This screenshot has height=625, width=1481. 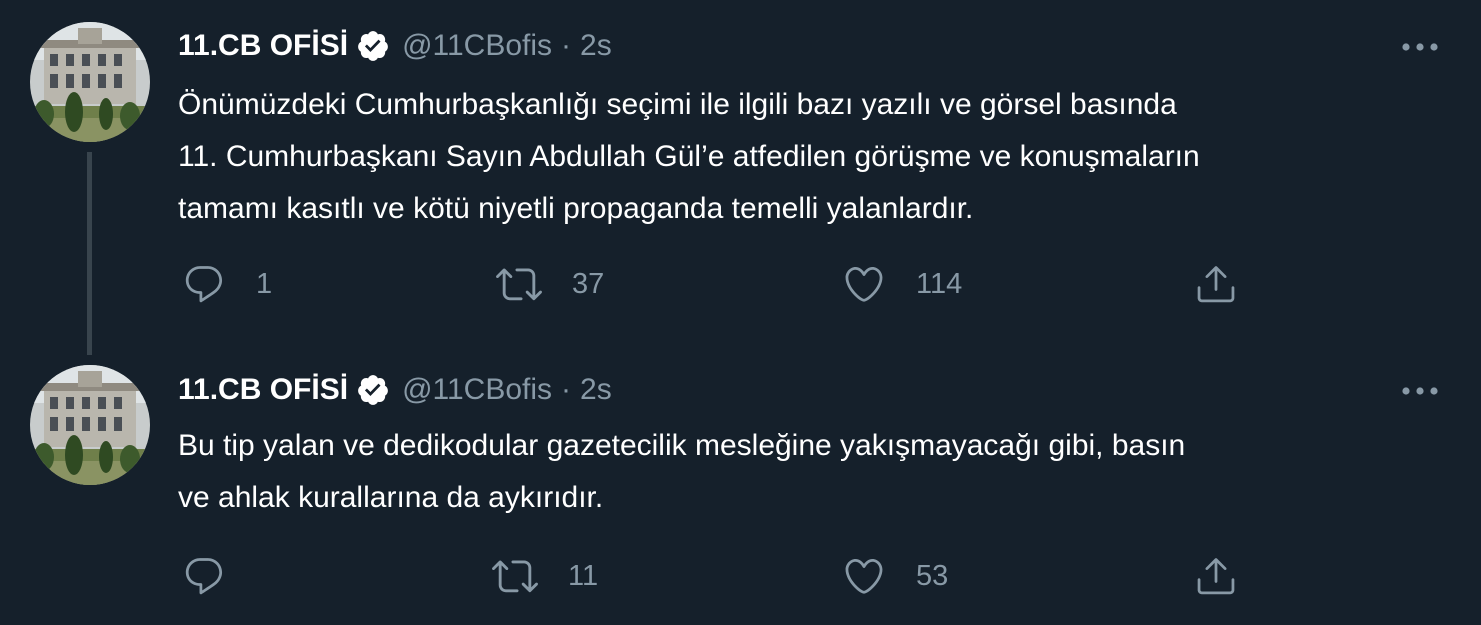 What do you see at coordinates (588, 283) in the screenshot?
I see `retweet-count: 37` at bounding box center [588, 283].